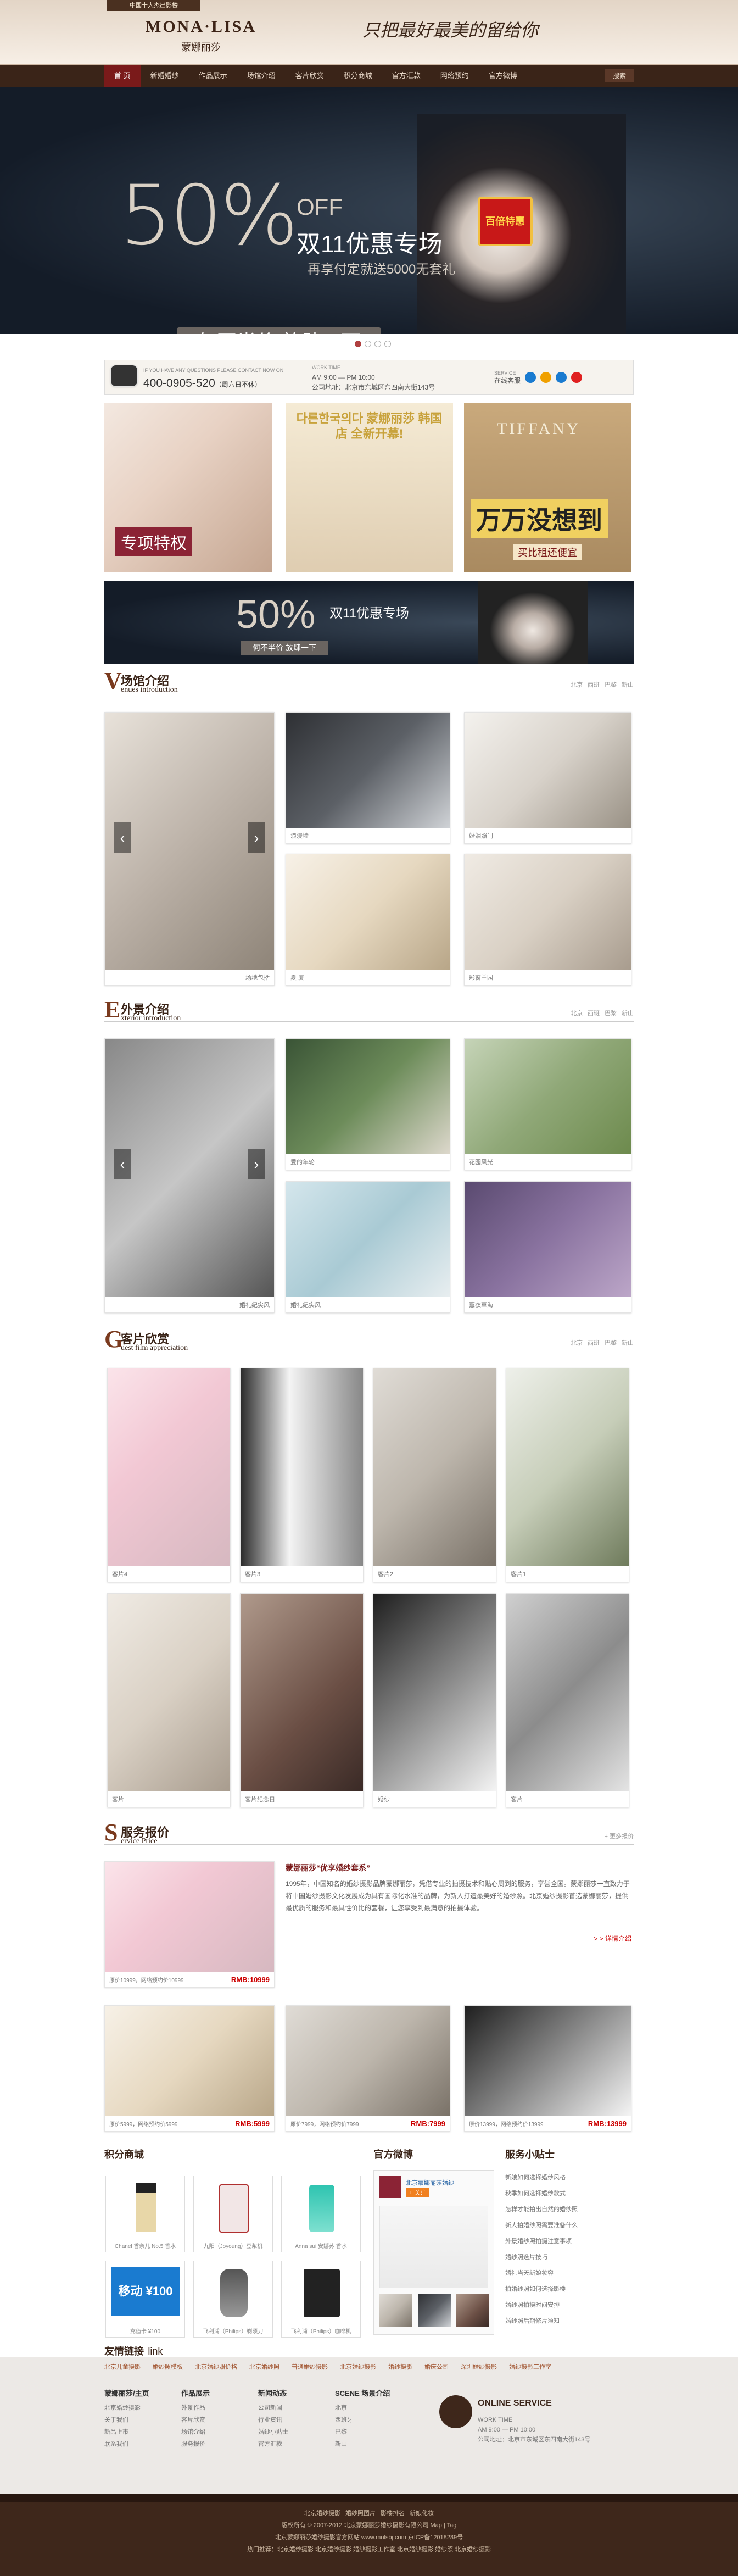 This screenshot has width=738, height=2576. What do you see at coordinates (362, 2444) in the screenshot?
I see `footer-link: 新山` at bounding box center [362, 2444].